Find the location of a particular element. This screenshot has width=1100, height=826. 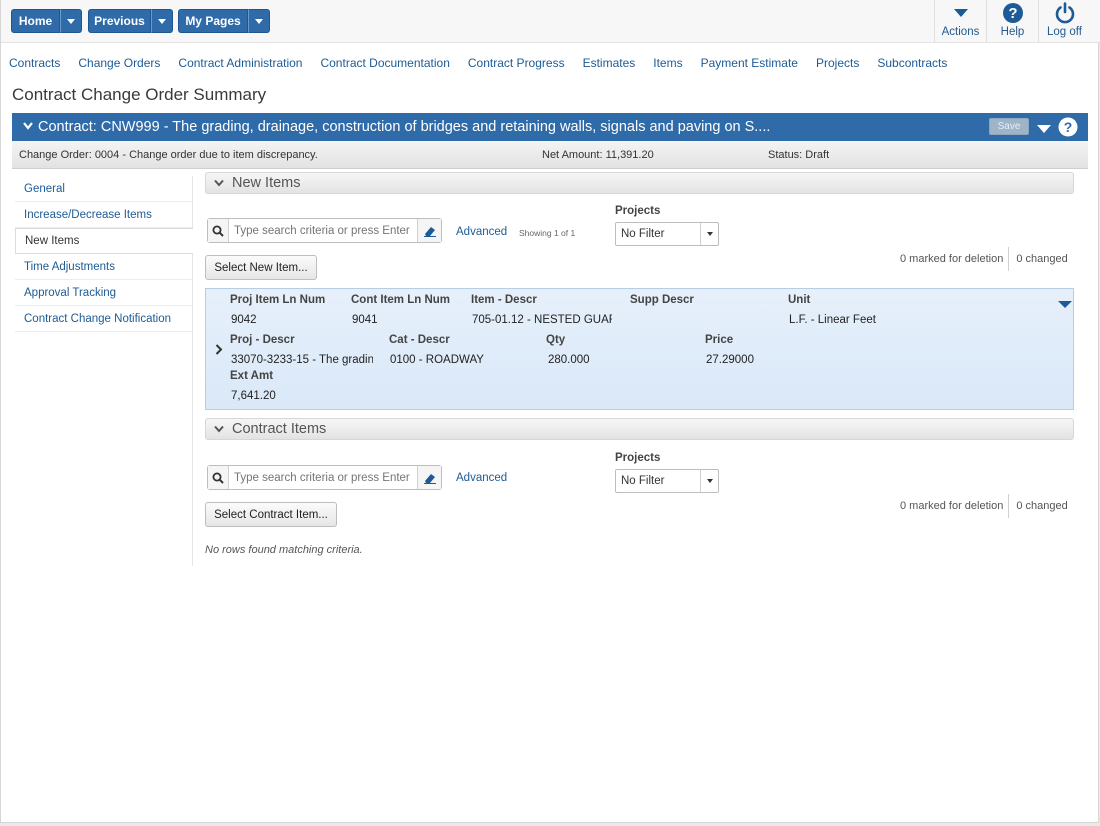

proj-item-ln-num-header: Proj Item Ln Num is located at coordinates (278, 300).